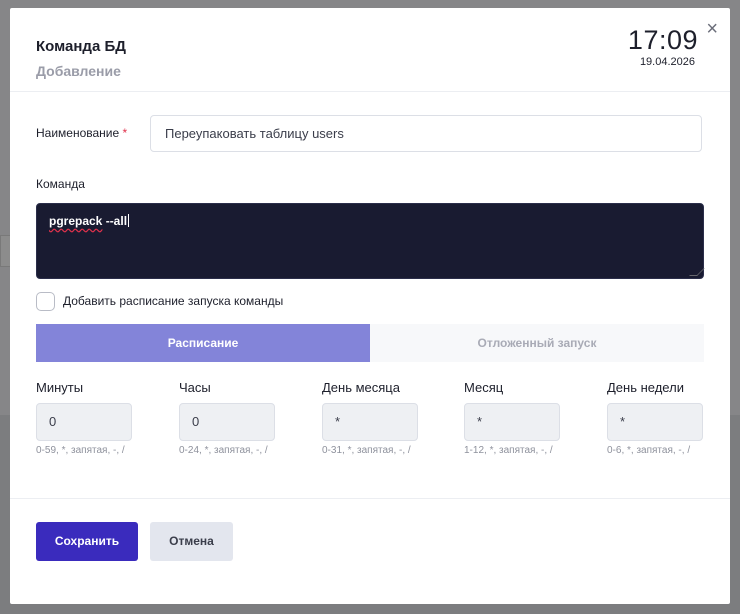 The width and height of the screenshot is (740, 614). What do you see at coordinates (370, 422) in the screenshot?
I see `day-of-month-input: *` at bounding box center [370, 422].